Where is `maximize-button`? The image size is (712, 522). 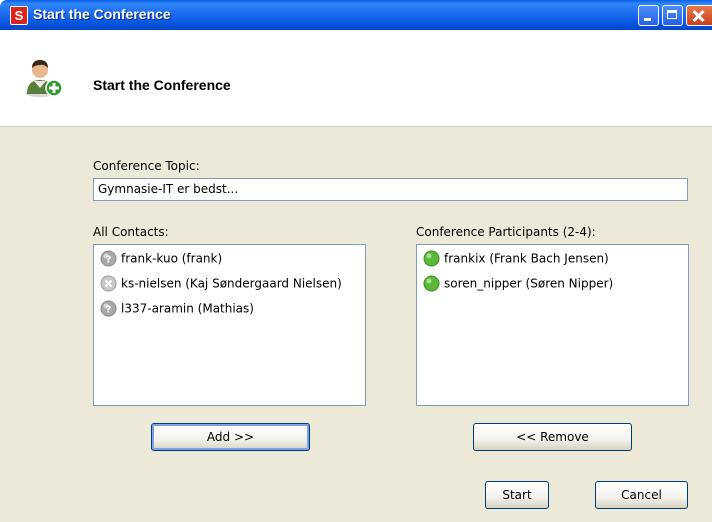 maximize-button is located at coordinates (672, 15).